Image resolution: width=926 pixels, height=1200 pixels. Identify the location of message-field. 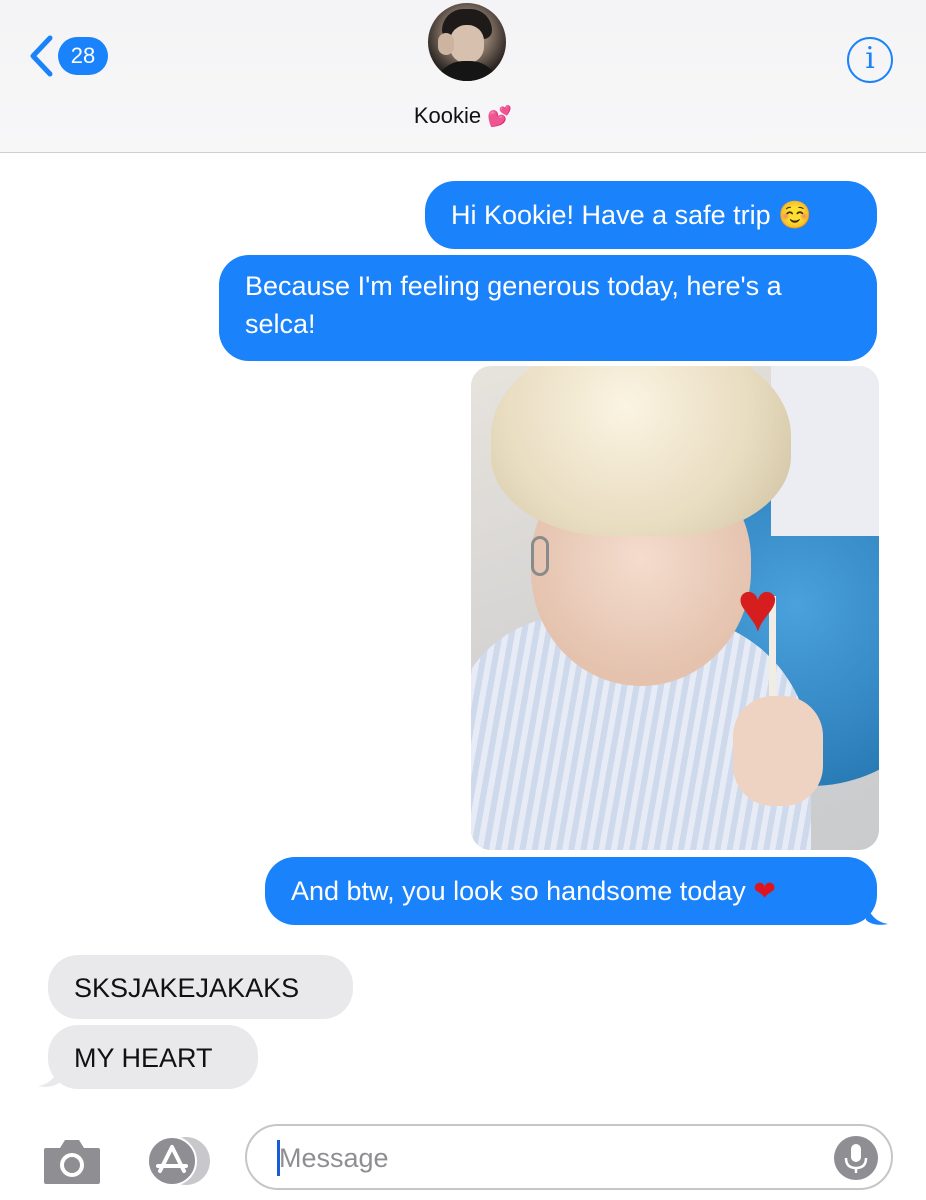
(569, 1157).